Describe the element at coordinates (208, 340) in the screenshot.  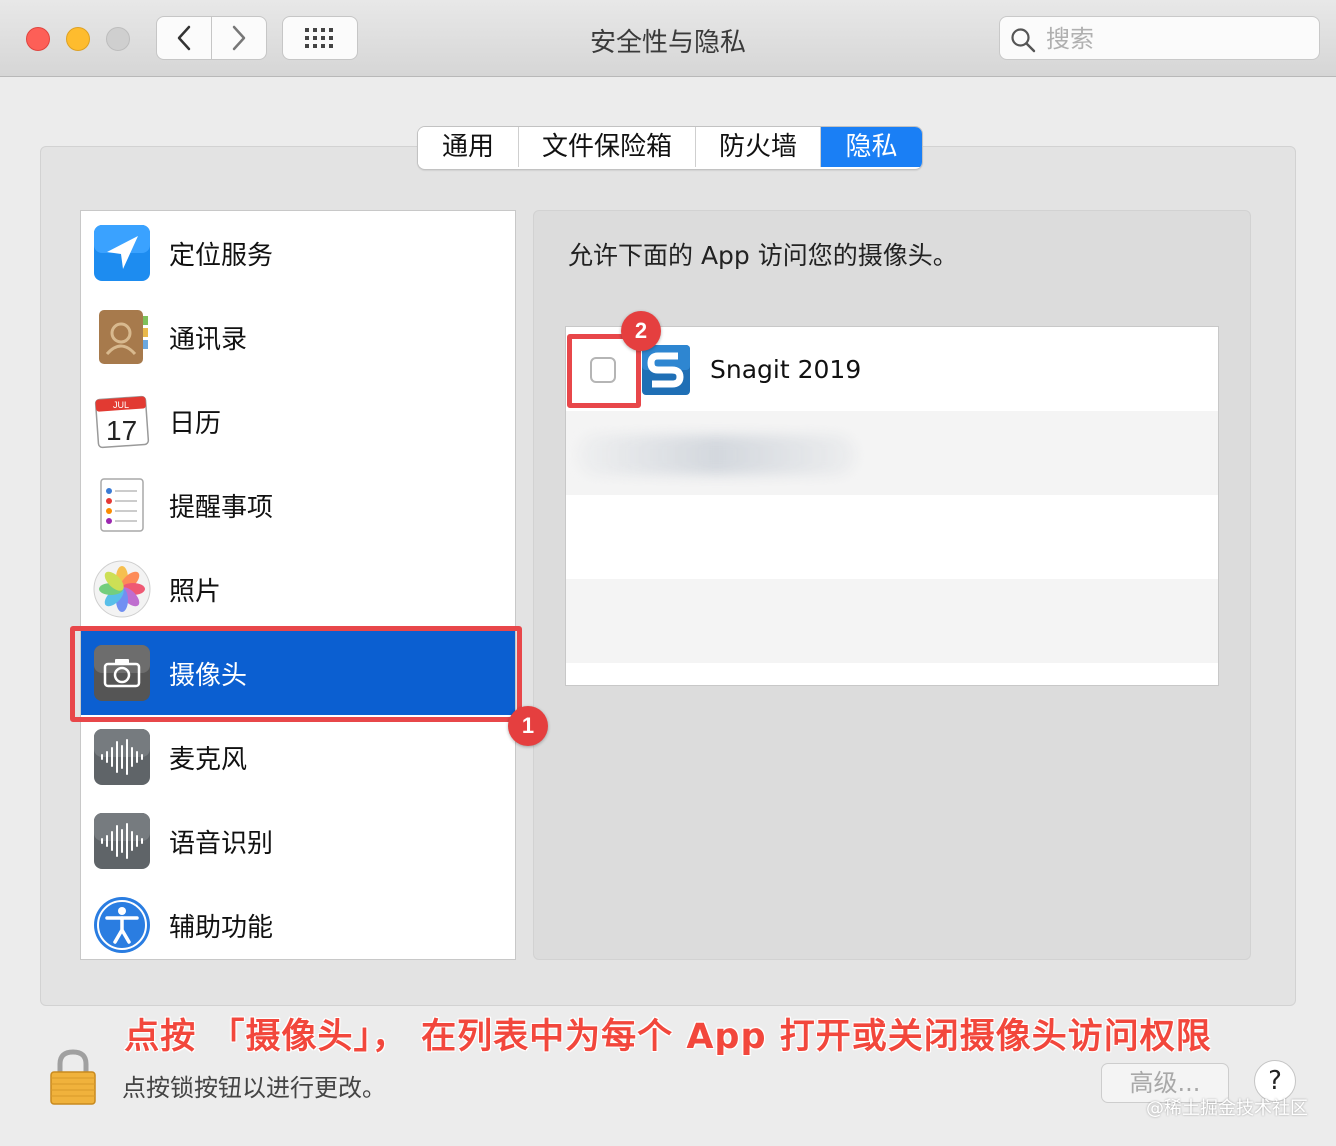
I see `sidebar-item-label: 通讯录` at that location.